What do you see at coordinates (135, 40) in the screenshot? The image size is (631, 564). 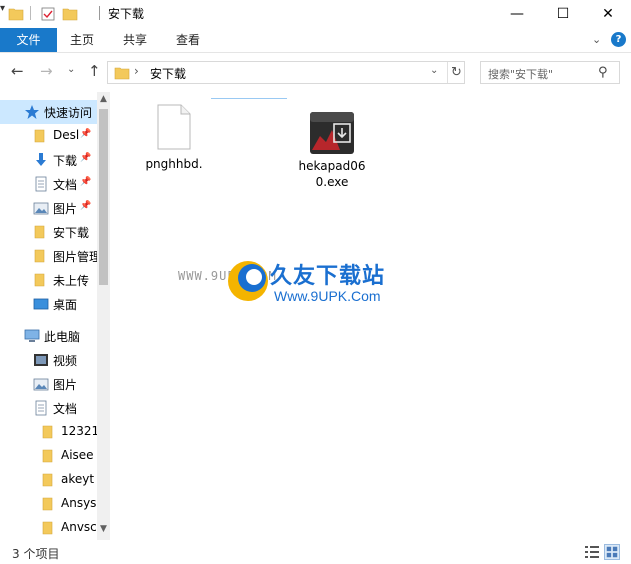 I see `tab-share: 共享` at bounding box center [135, 40].